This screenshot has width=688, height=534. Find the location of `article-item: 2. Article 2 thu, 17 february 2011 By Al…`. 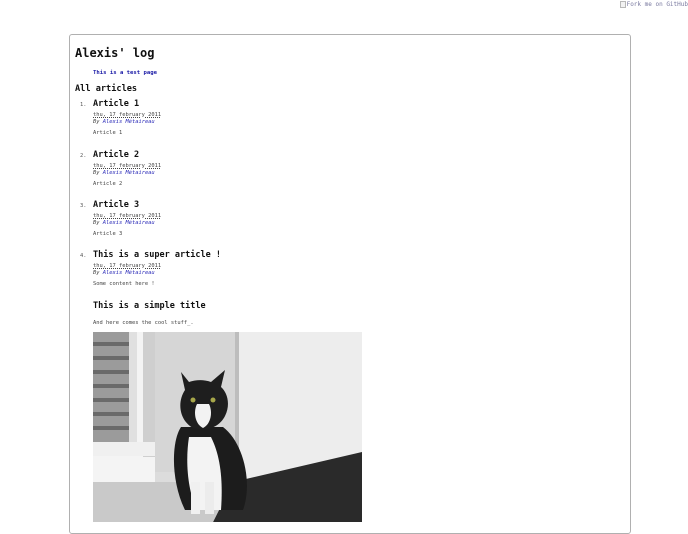

article-item: 2. Article 2 thu, 17 february 2011 By Al… is located at coordinates (346, 169).